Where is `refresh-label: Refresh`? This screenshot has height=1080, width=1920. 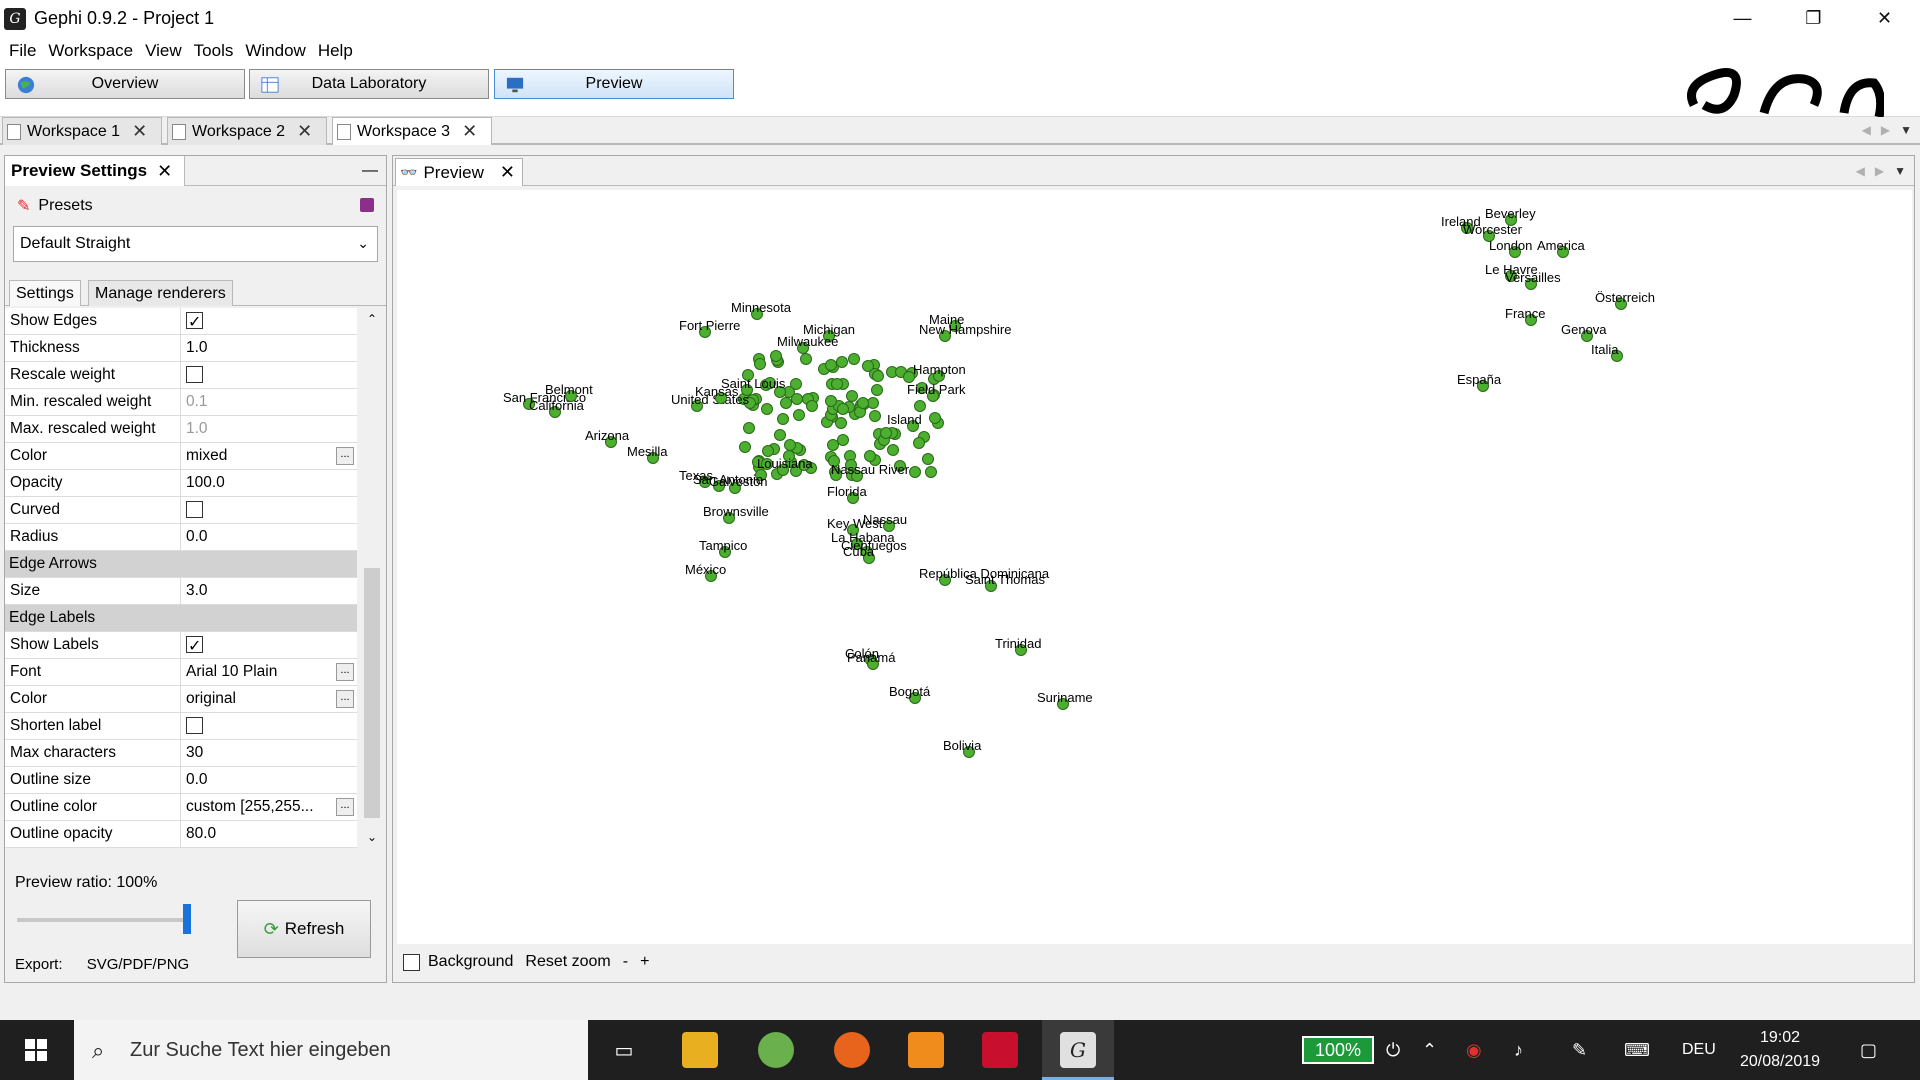
refresh-label: Refresh is located at coordinates (314, 928).